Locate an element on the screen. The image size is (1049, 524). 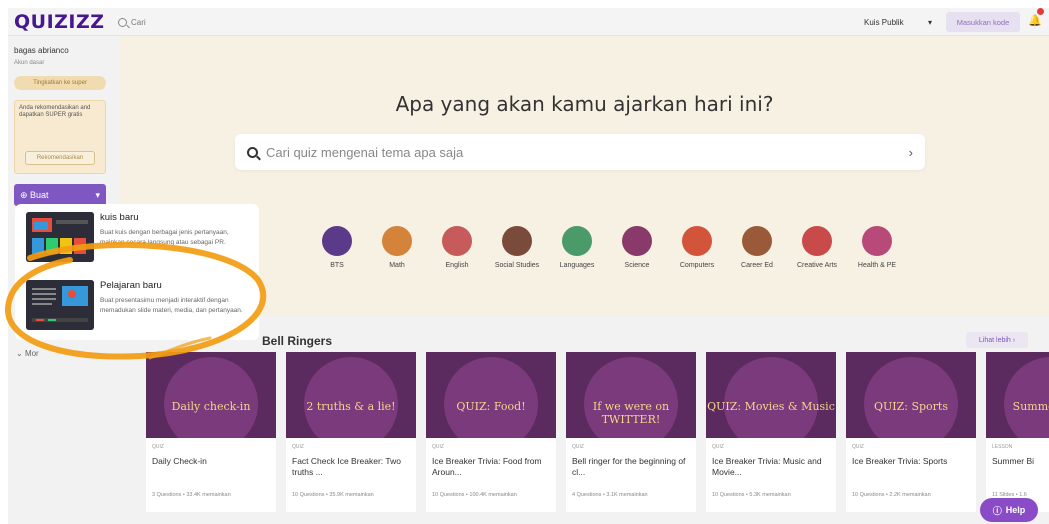
card-thumbnail: 2 truths & a lie! is located at coordinates (351, 395).